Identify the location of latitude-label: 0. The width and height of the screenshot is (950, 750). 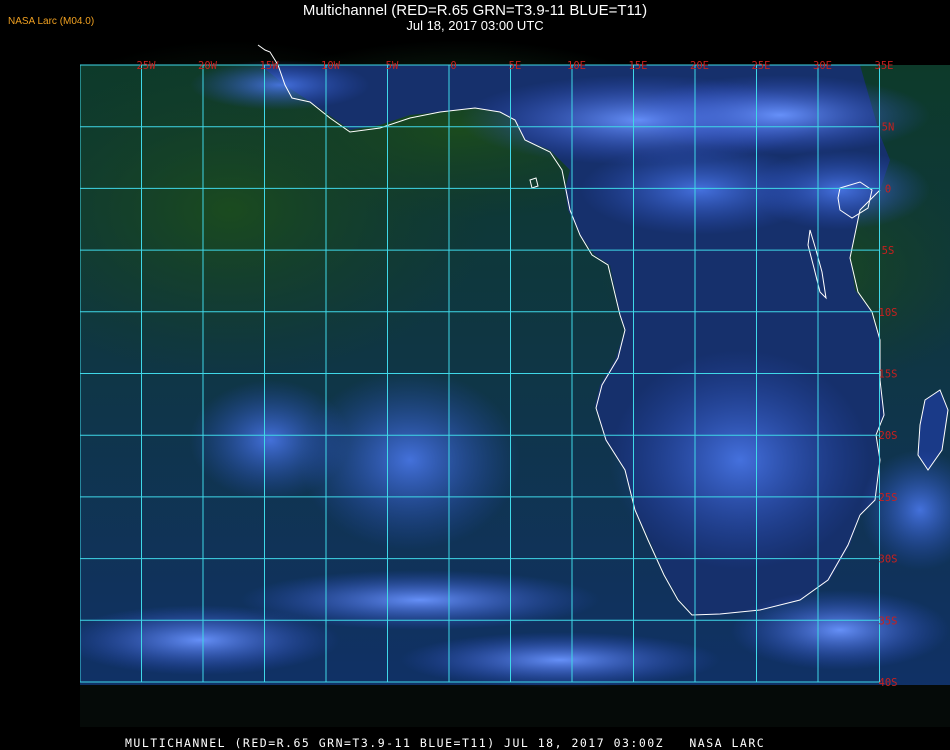
(888, 189).